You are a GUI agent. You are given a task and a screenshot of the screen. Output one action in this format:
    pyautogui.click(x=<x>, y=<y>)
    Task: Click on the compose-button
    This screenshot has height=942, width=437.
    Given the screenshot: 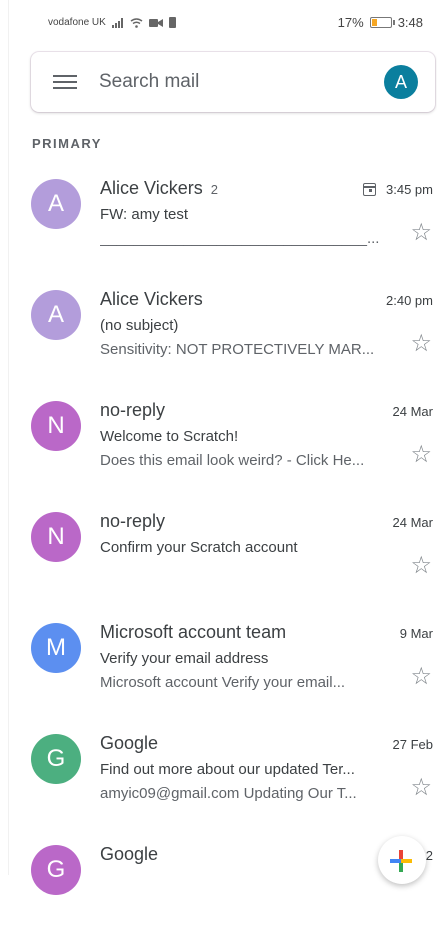 What is the action you would take?
    pyautogui.click(x=402, y=860)
    